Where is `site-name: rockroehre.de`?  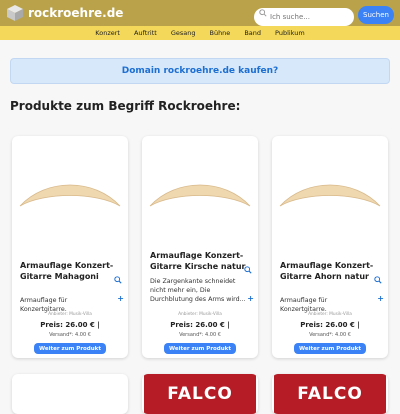
site-name: rockroehre.de is located at coordinates (76, 13).